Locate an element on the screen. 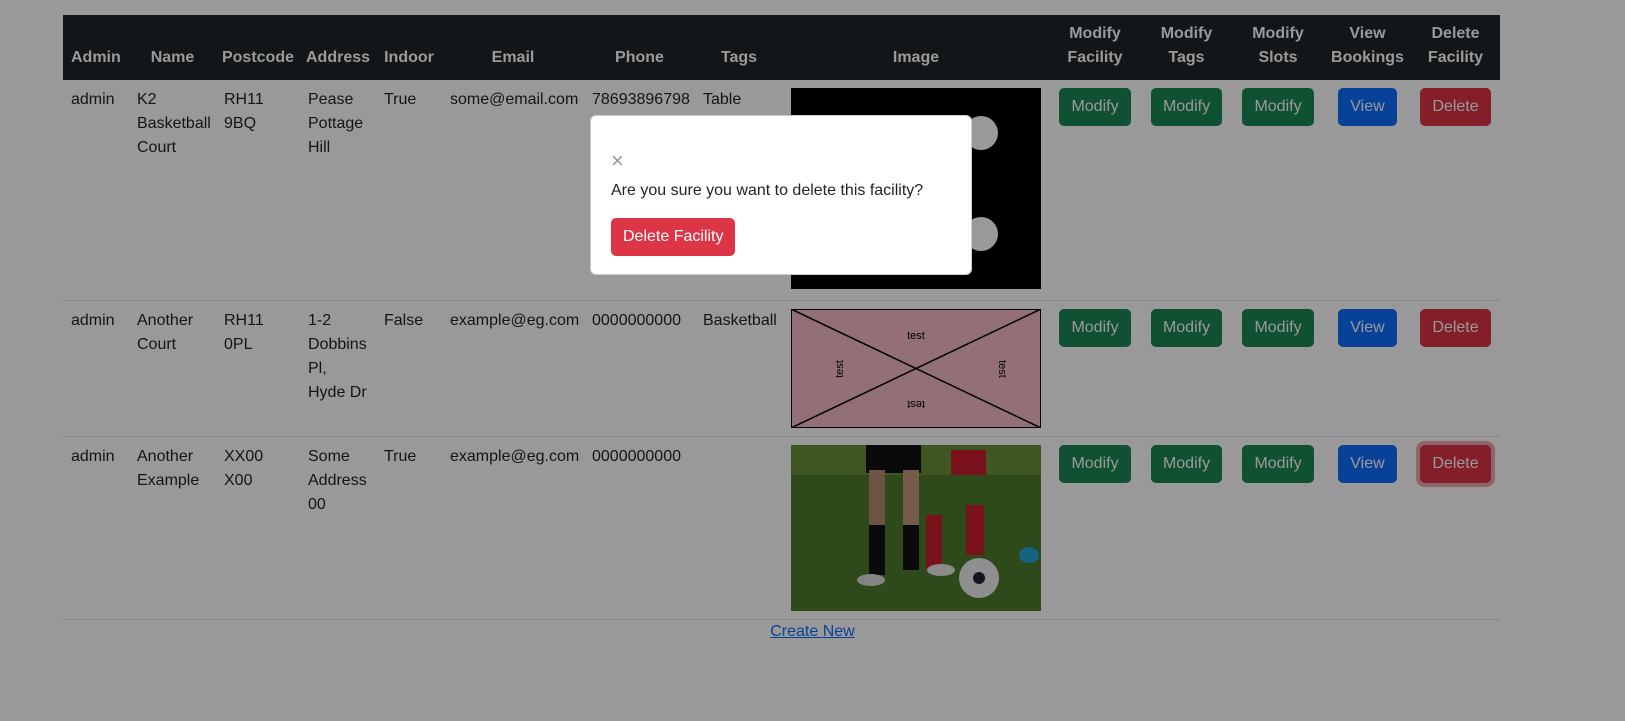 The height and width of the screenshot is (721, 1625). close-icon: × is located at coordinates (617, 161).